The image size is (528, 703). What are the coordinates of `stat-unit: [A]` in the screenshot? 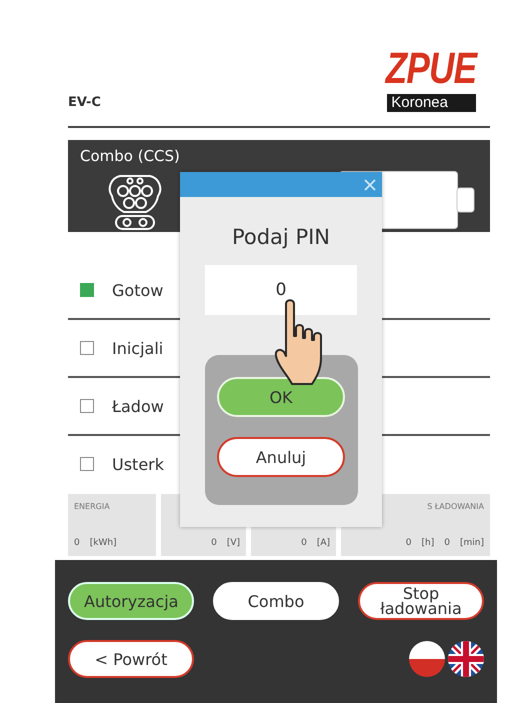 It's located at (323, 543).